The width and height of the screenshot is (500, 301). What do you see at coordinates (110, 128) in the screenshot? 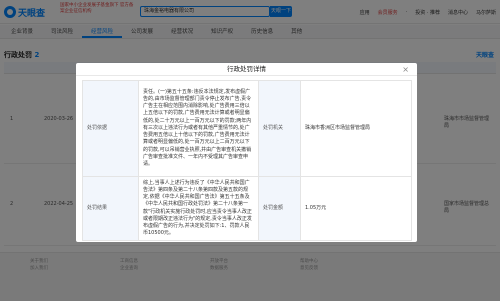
I see `label-penalty-basis: 处罚依据` at bounding box center [110, 128].